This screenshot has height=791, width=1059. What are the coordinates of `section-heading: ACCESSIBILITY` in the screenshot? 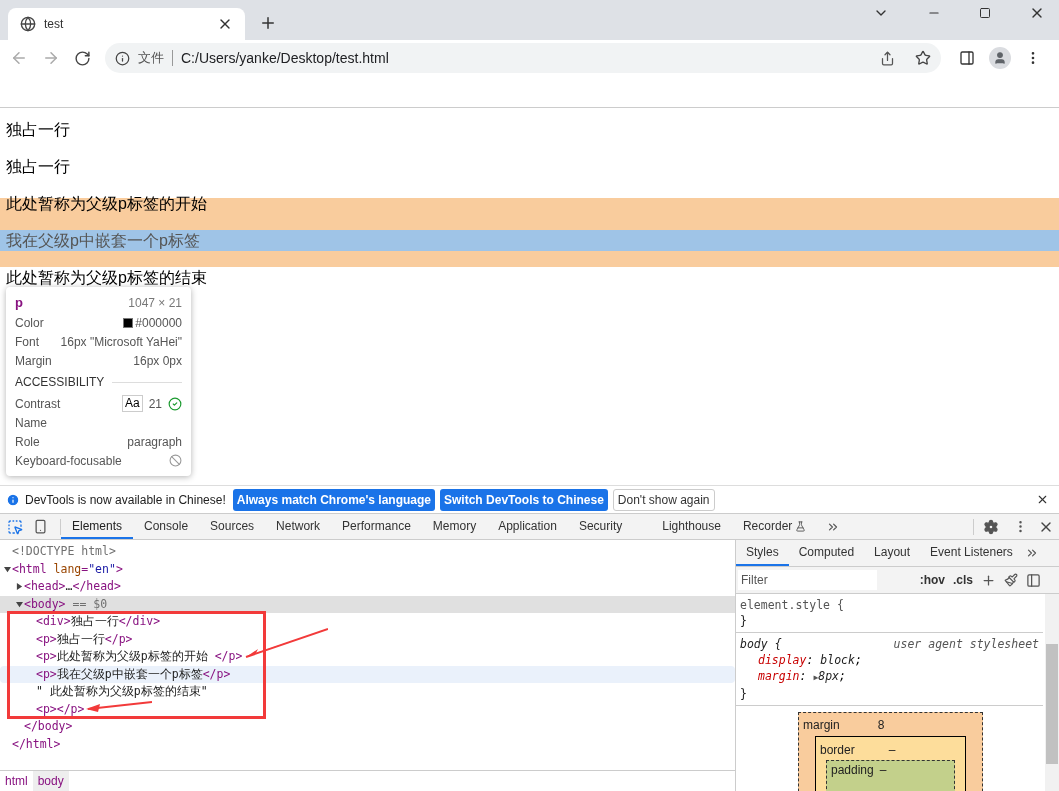 It's located at (60, 382).